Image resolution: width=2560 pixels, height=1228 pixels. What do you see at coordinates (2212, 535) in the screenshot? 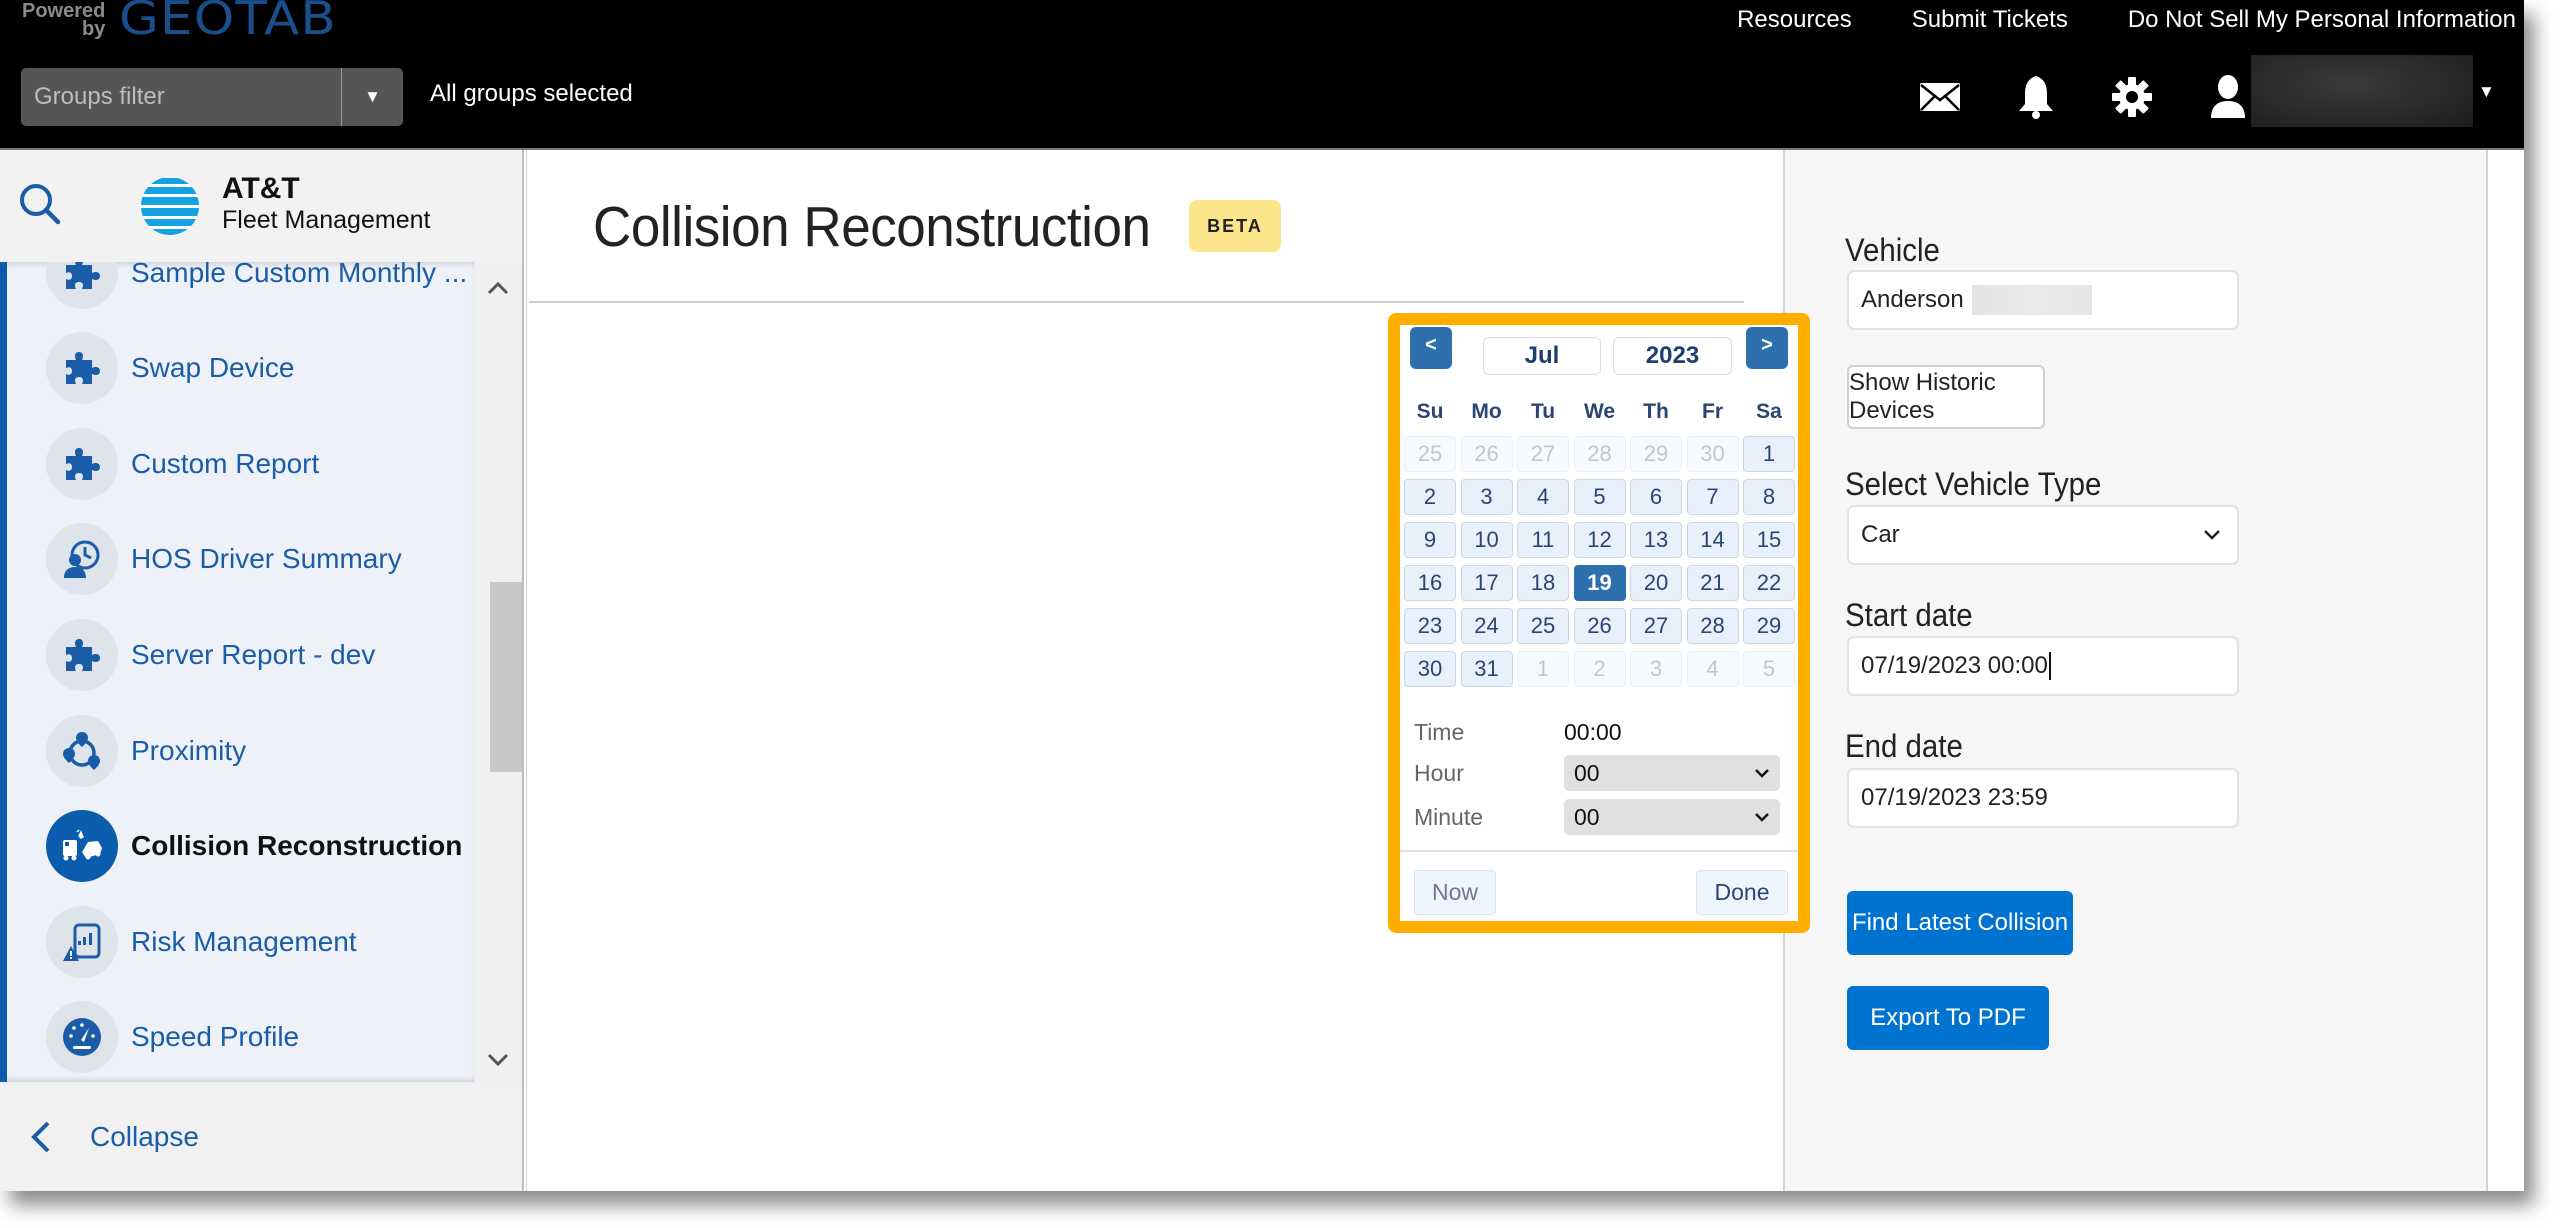
I see `chevron-down-icon` at bounding box center [2212, 535].